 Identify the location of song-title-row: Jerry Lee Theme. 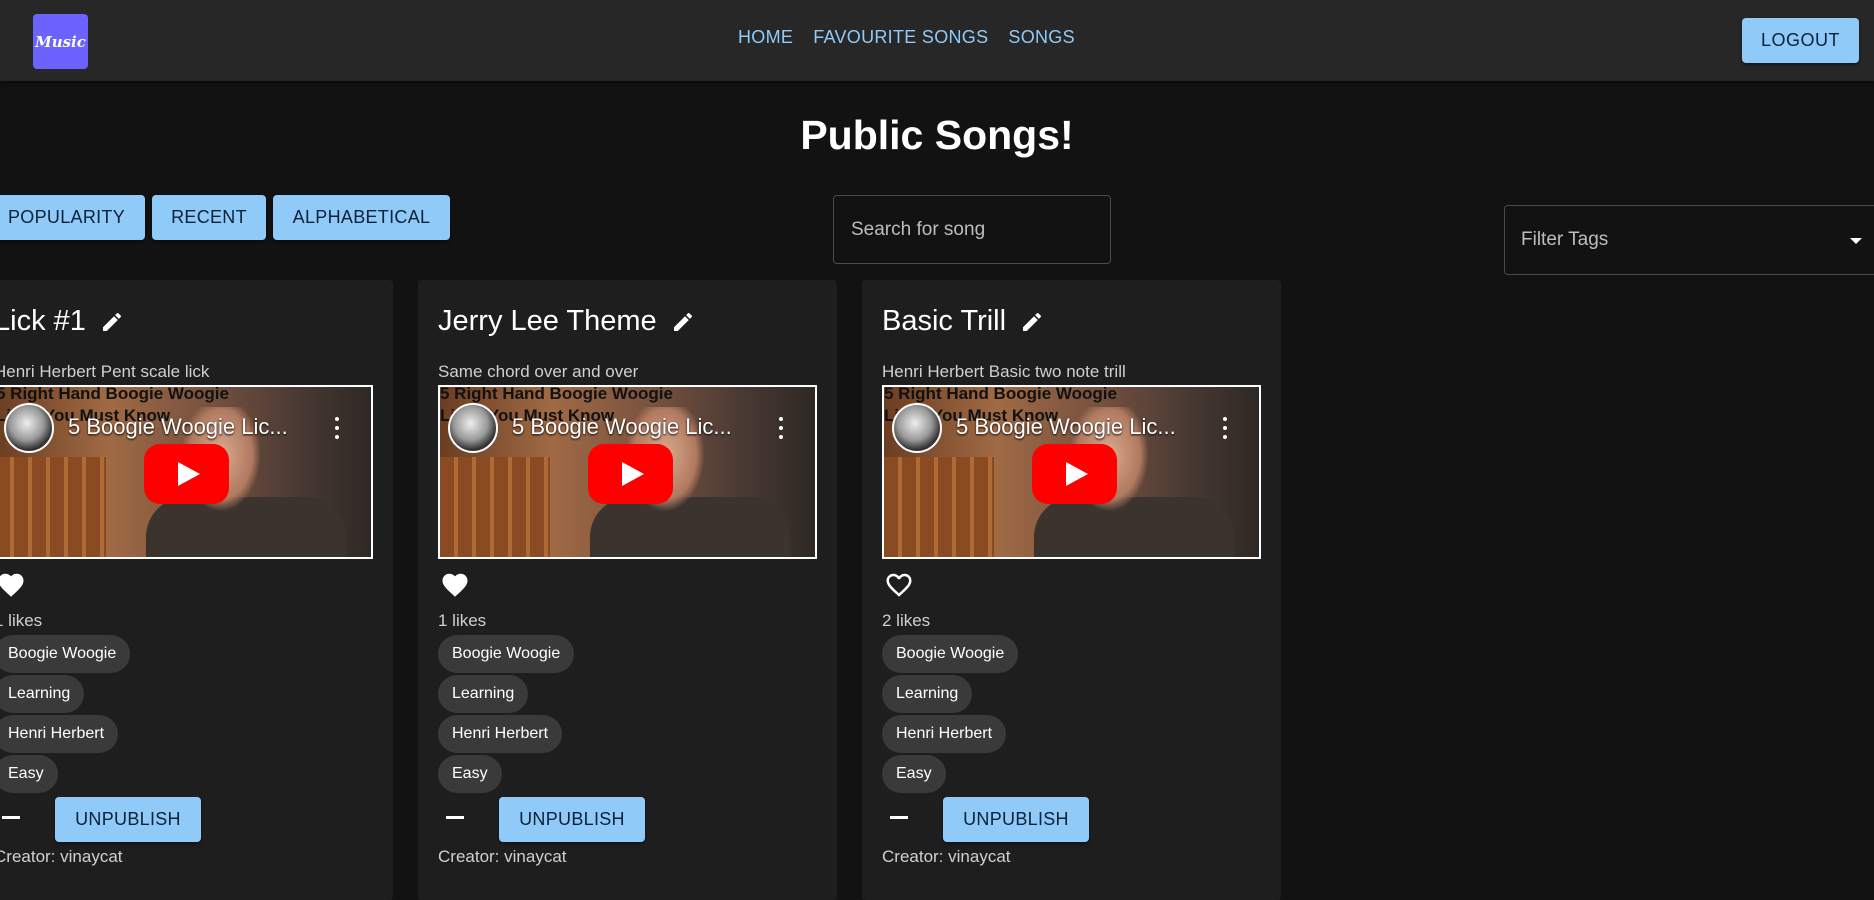
(566, 321).